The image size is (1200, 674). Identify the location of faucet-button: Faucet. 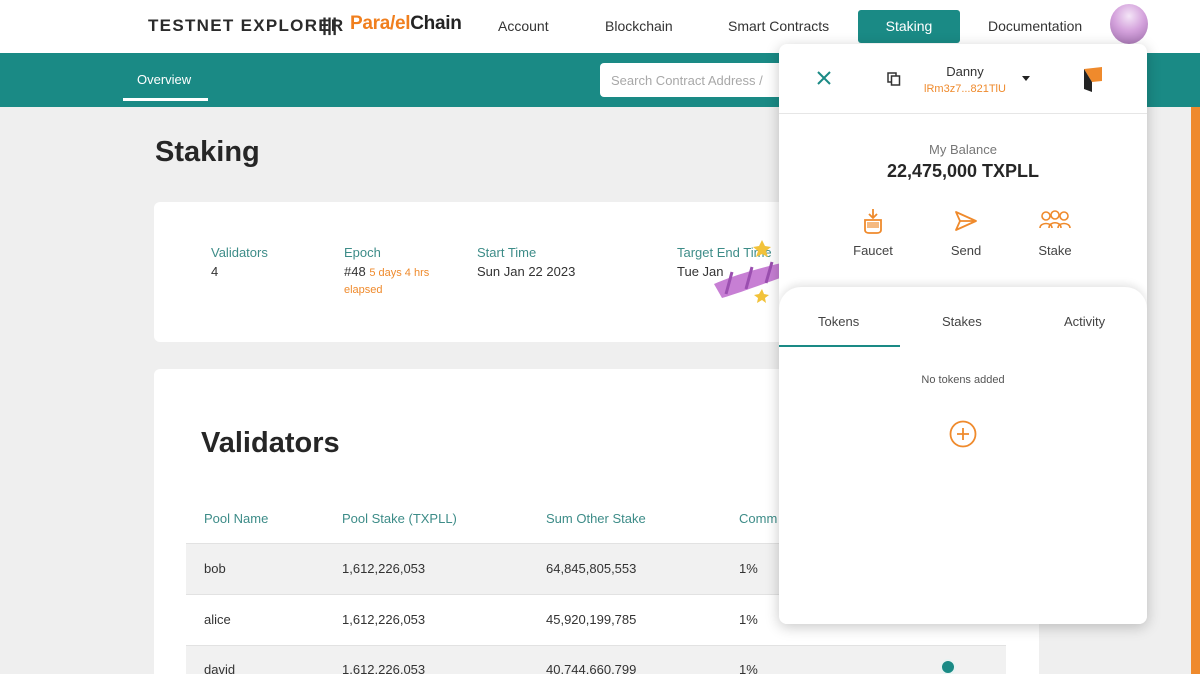
(873, 233).